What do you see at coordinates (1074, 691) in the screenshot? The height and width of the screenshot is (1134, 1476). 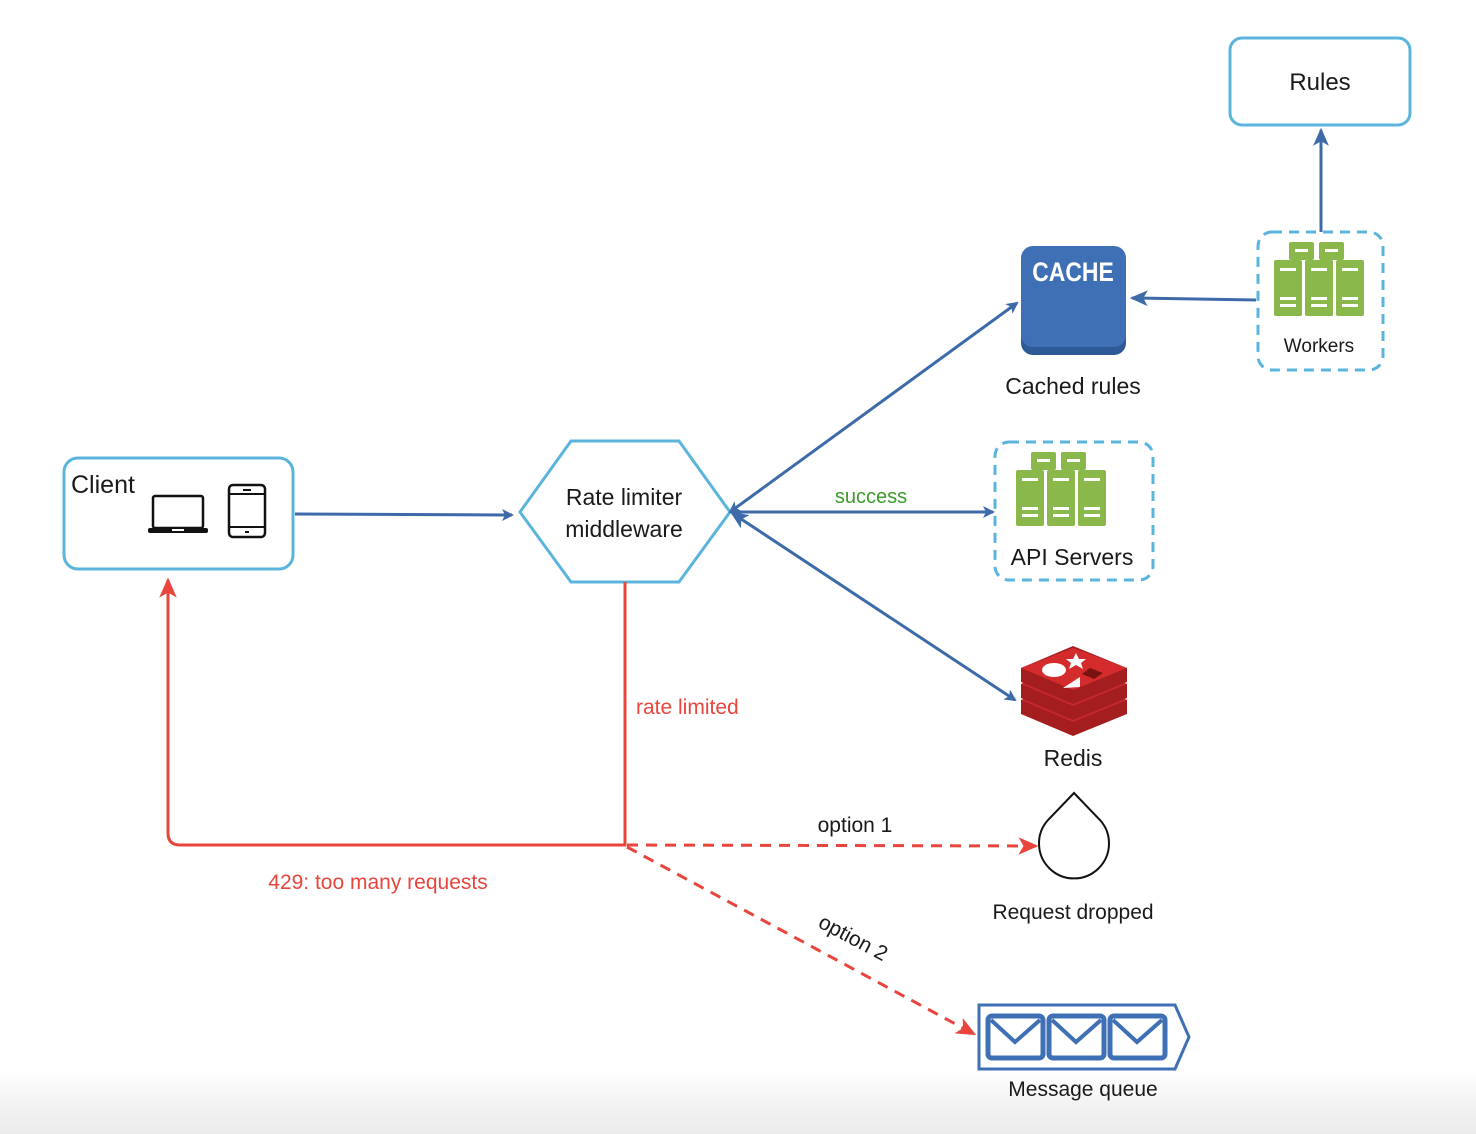 I see `redis-icon` at bounding box center [1074, 691].